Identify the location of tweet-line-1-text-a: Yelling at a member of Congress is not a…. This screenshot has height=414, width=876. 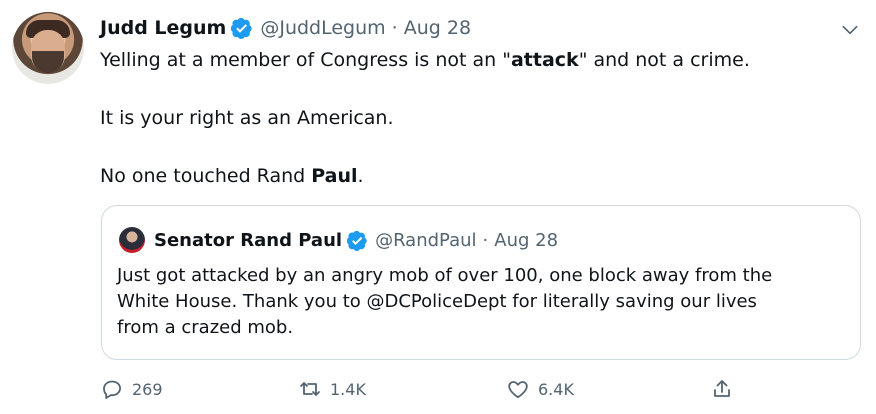
(305, 60).